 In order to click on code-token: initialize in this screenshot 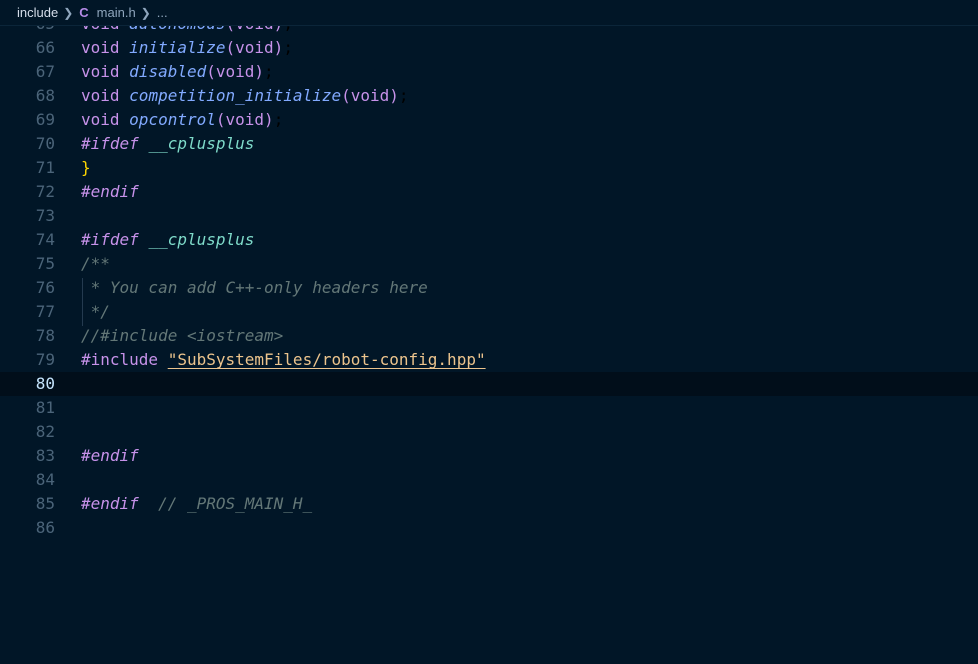, I will do `click(177, 47)`.